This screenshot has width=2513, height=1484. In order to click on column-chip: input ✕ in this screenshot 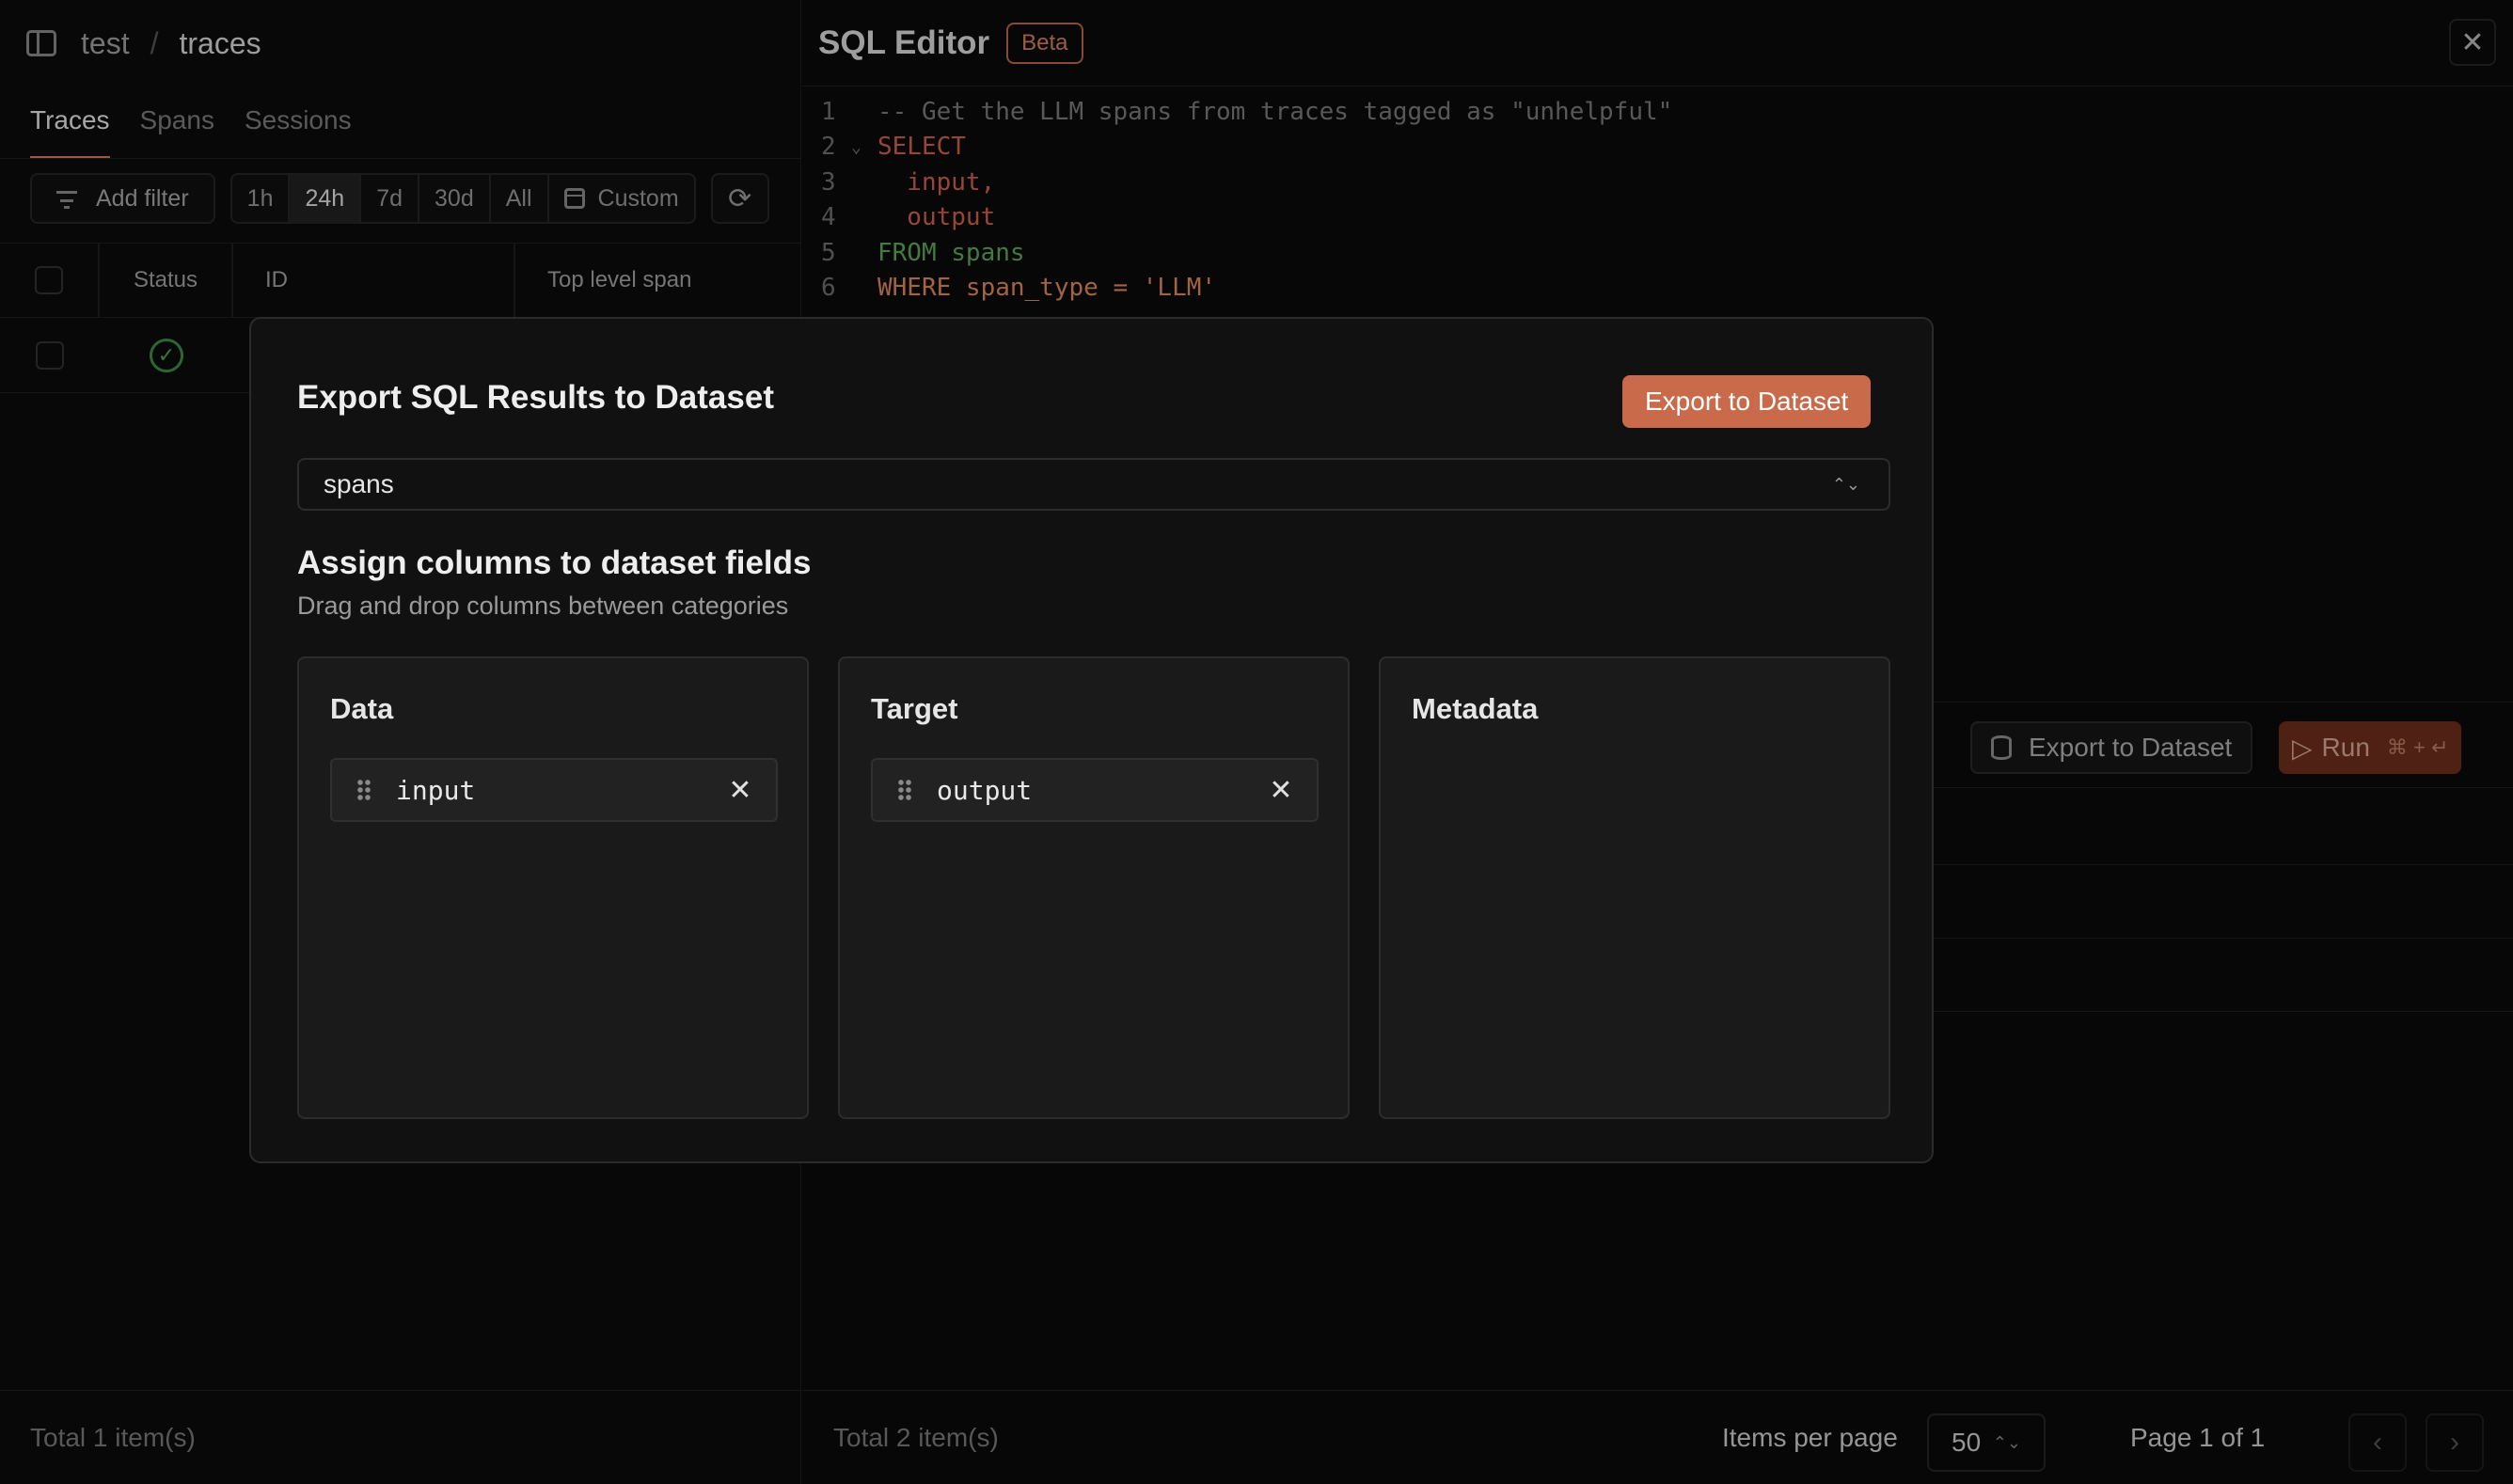, I will do `click(554, 790)`.